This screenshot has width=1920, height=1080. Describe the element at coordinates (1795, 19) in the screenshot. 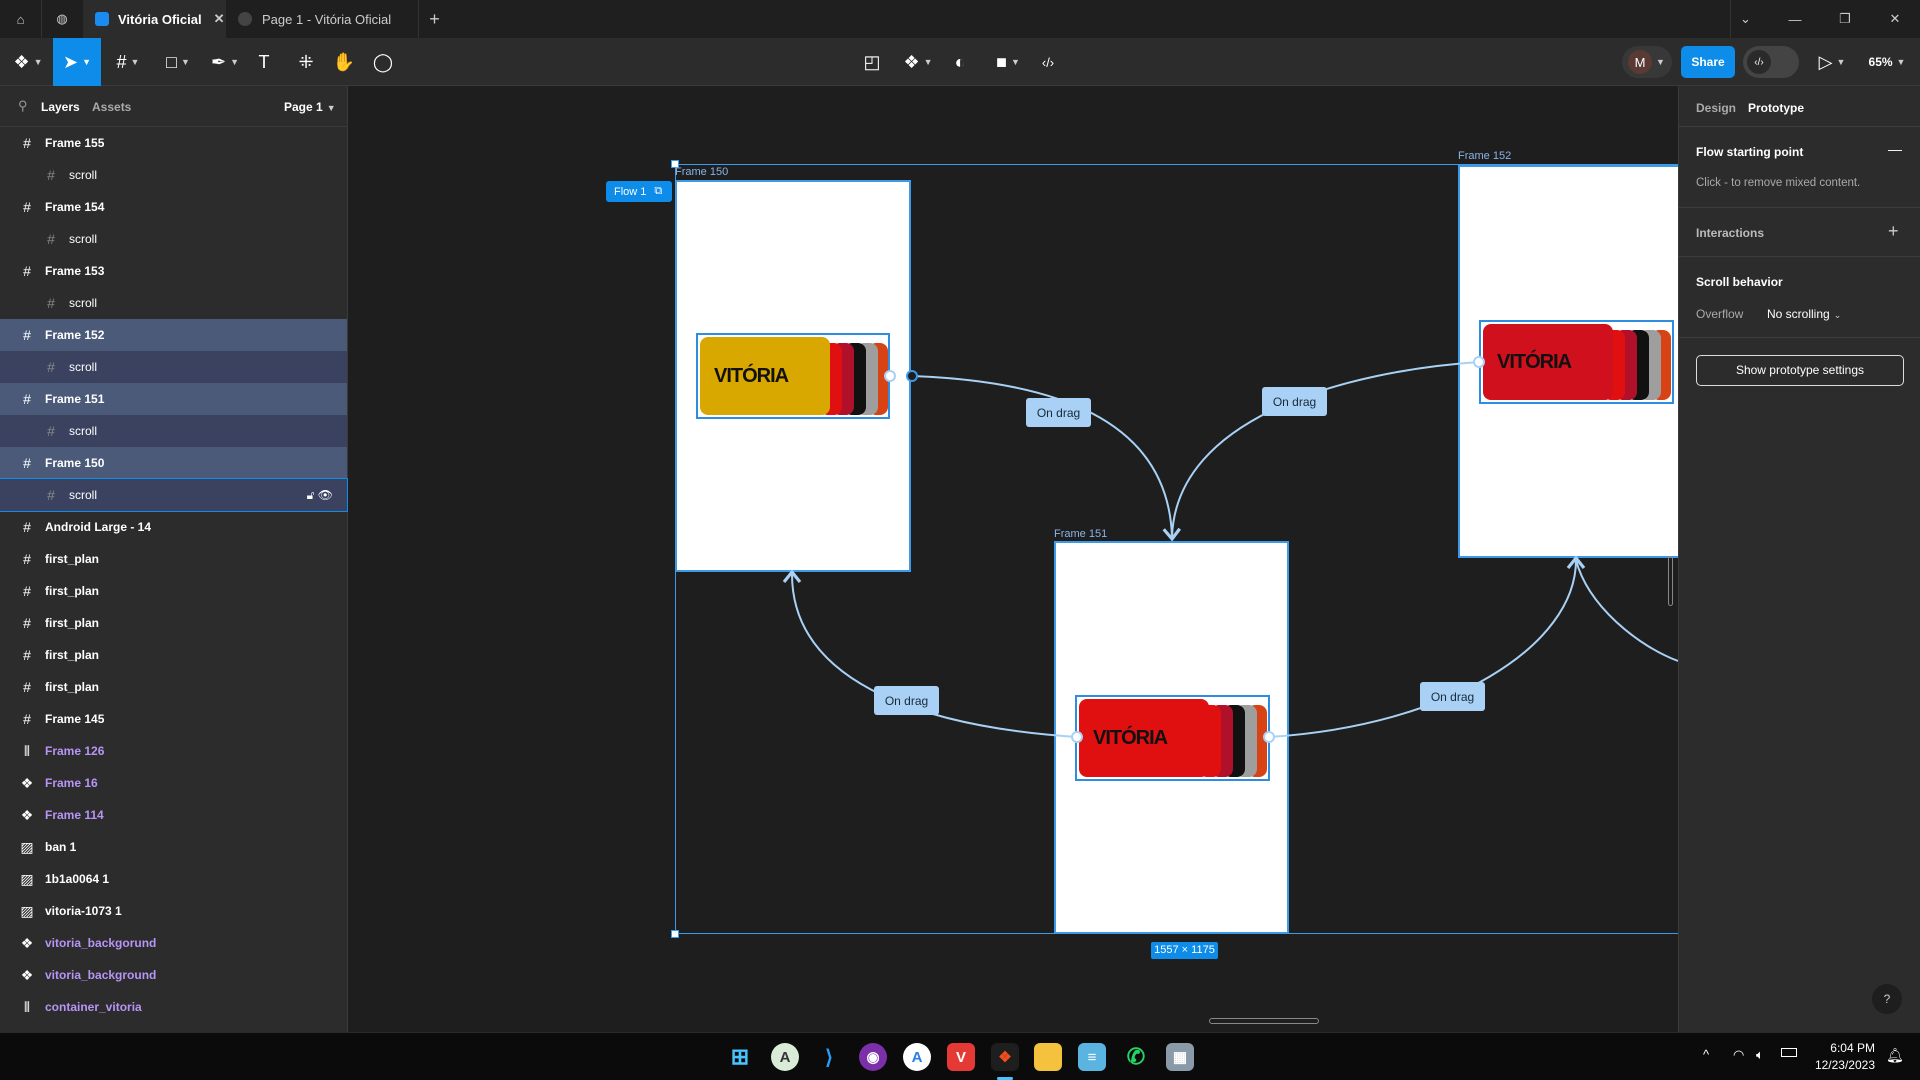

I see `minimize-icon: —` at that location.